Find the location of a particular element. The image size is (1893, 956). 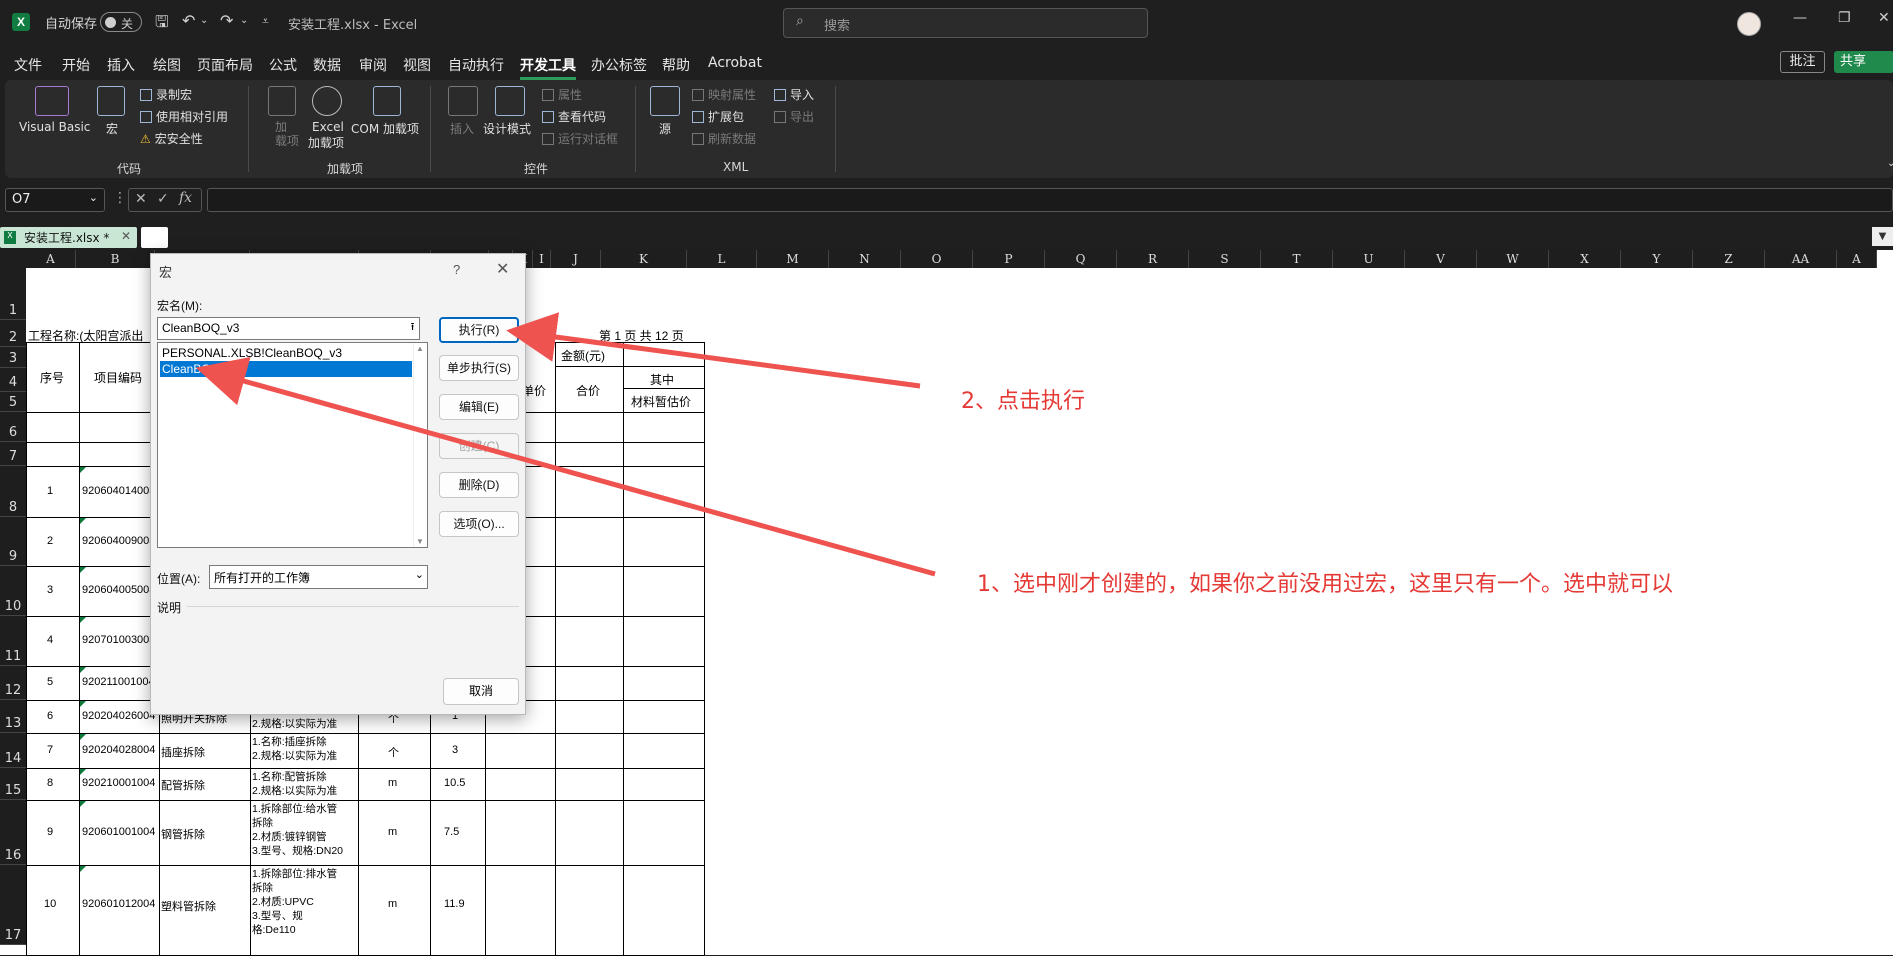

annotation-step1: 1、选中刚才创建的，如果你之前没用过宏，这里只有一个。选中就可以 is located at coordinates (1325, 584).